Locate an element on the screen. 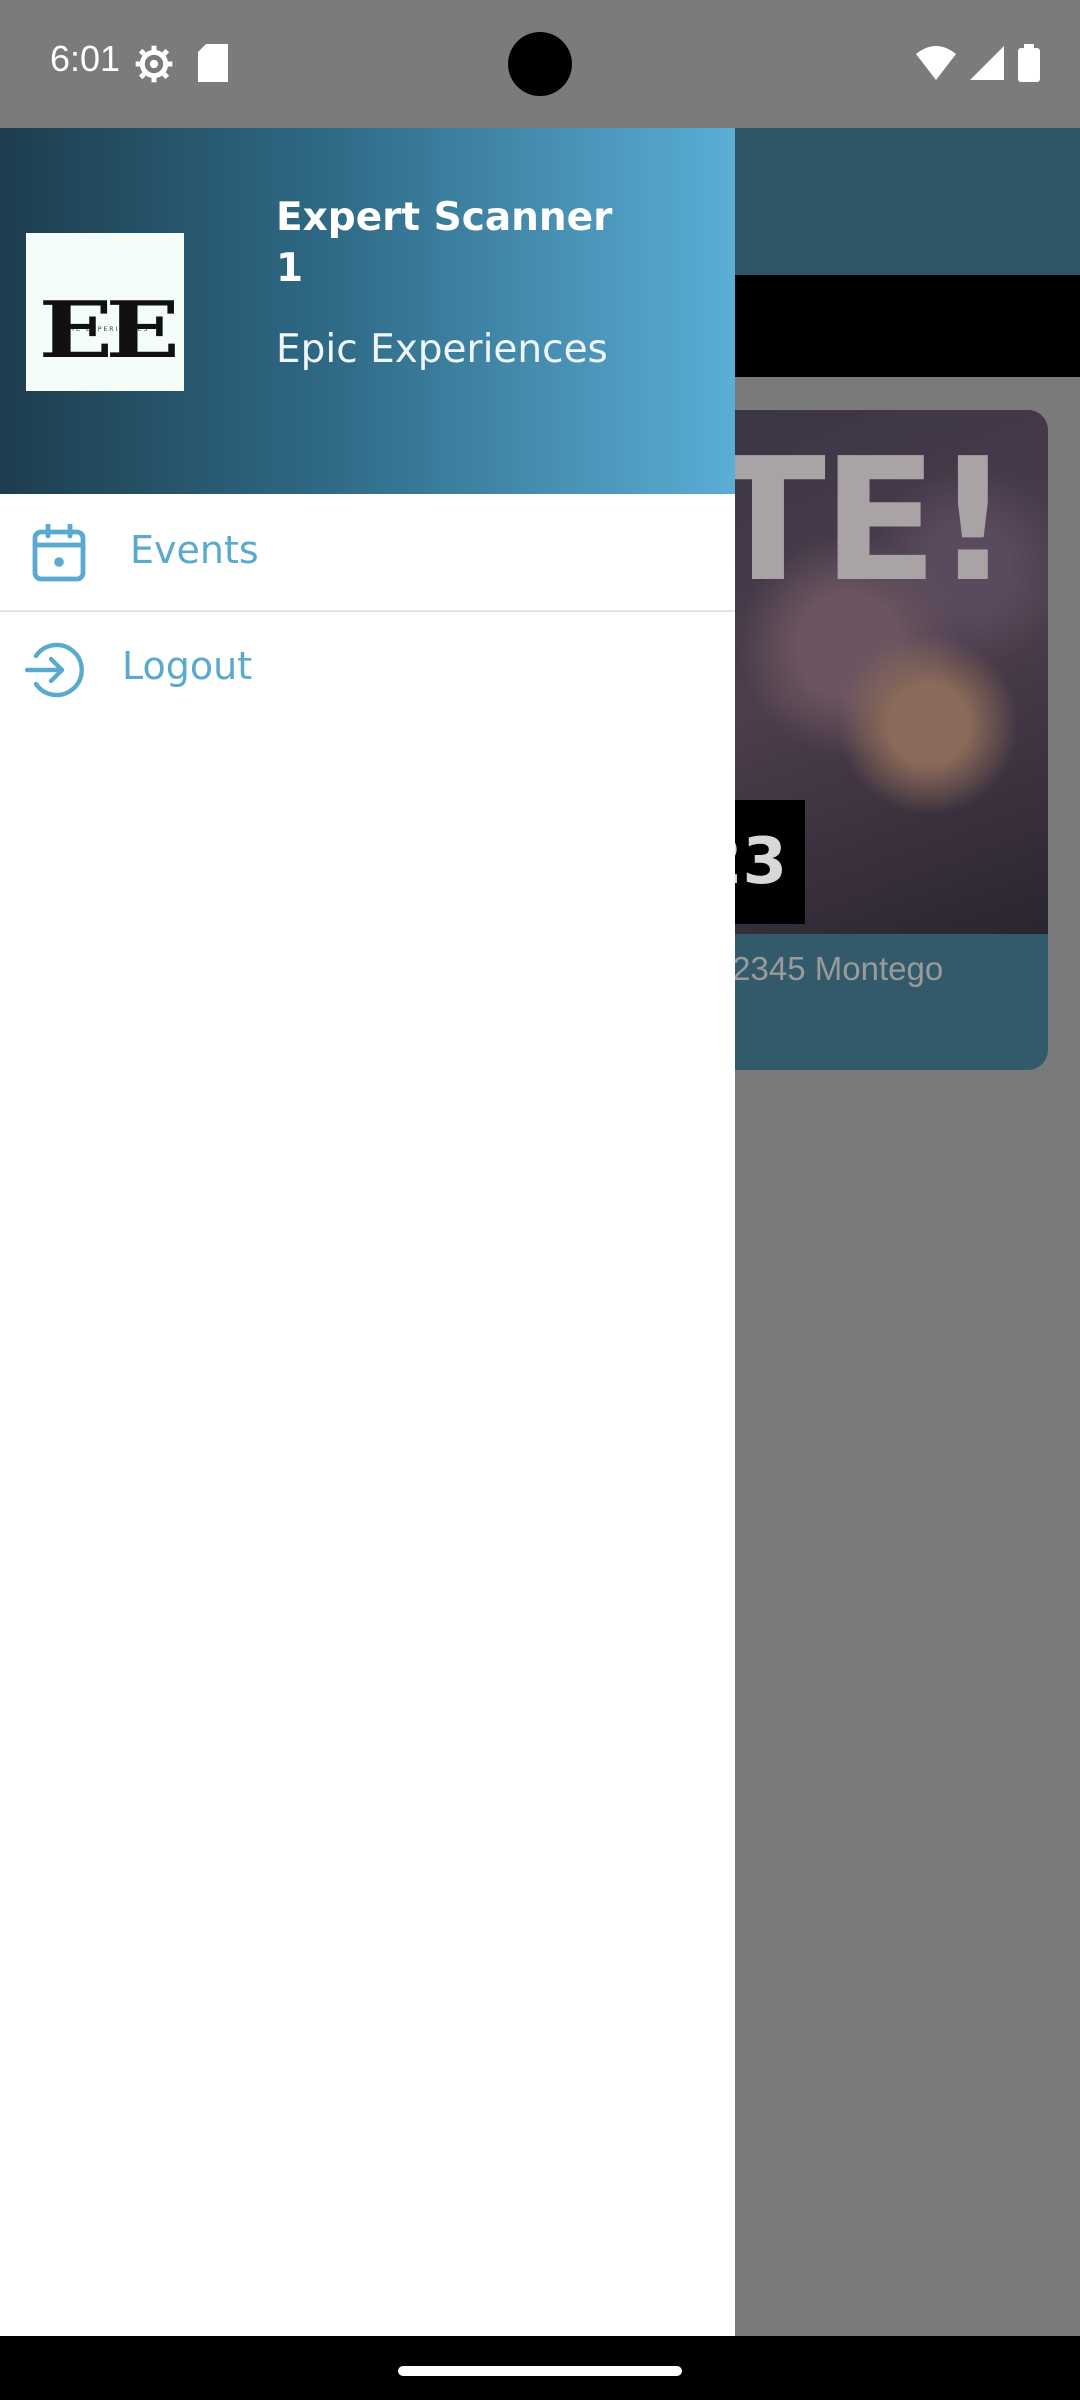 This screenshot has width=1080, height=2400. organization-logo: EE EPIC EXPERIENCES is located at coordinates (105, 312).